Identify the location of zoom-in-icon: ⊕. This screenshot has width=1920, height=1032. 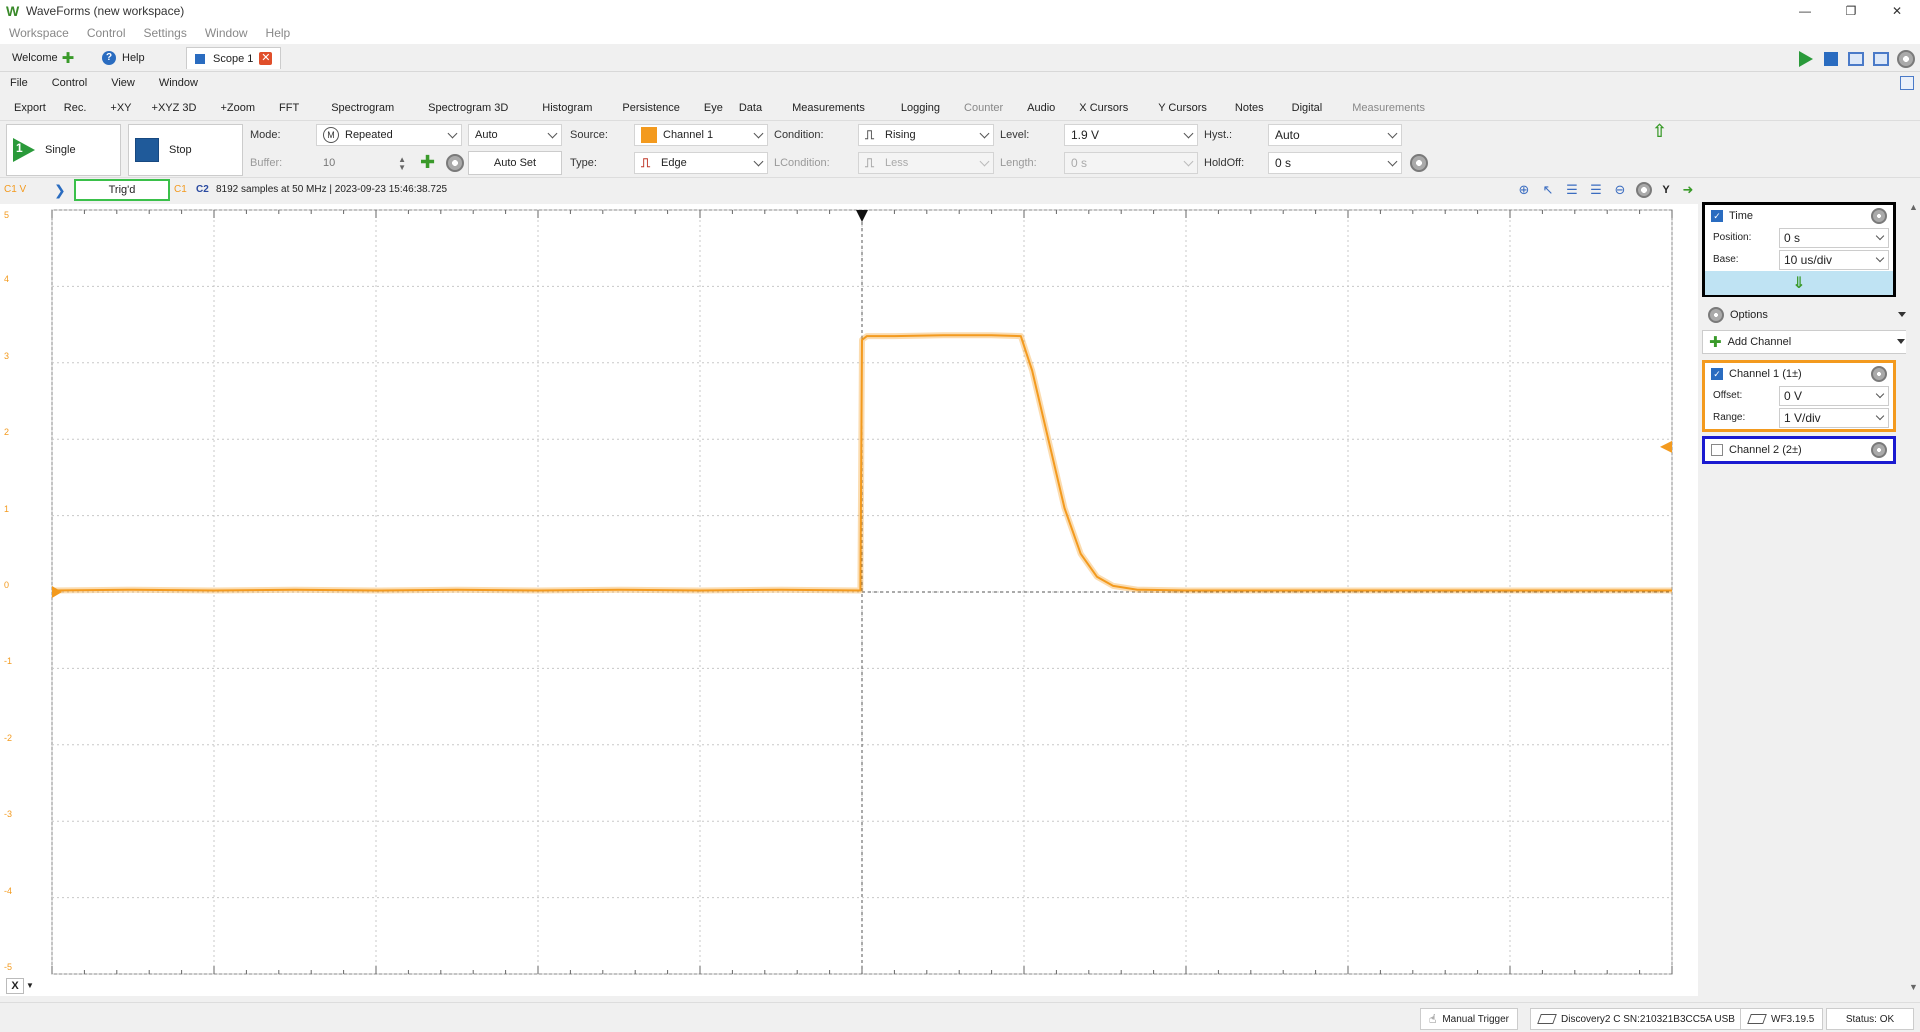
(1524, 190).